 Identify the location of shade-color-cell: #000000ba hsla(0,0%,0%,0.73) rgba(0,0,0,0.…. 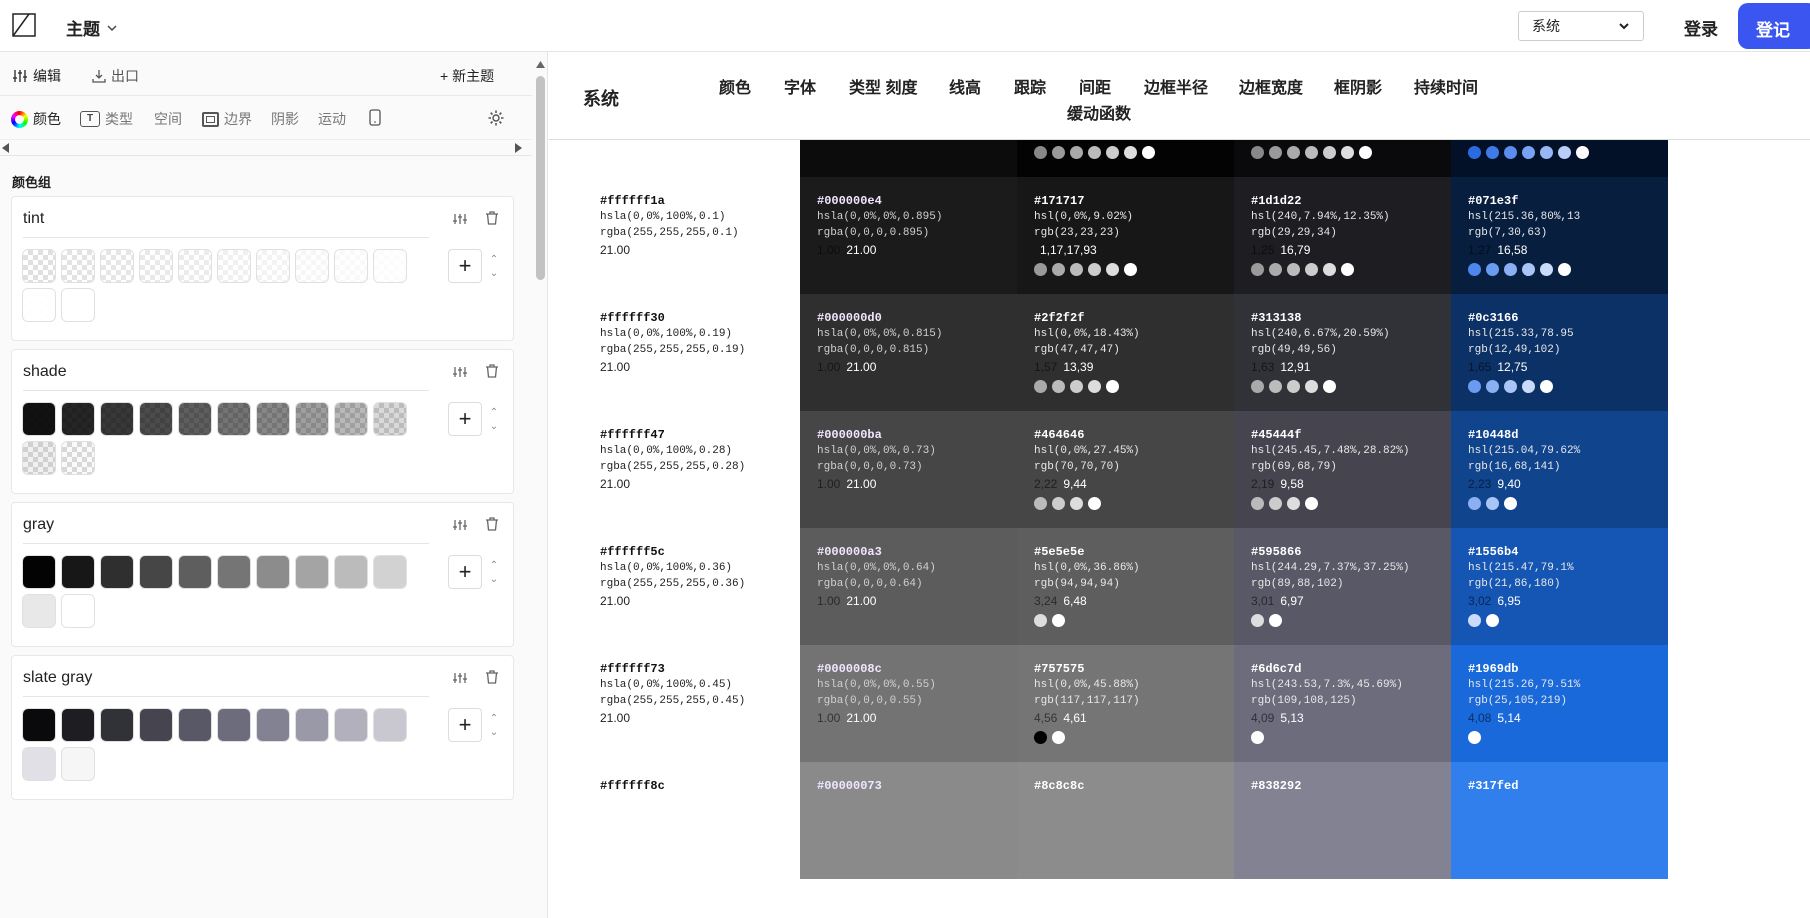
(908, 469).